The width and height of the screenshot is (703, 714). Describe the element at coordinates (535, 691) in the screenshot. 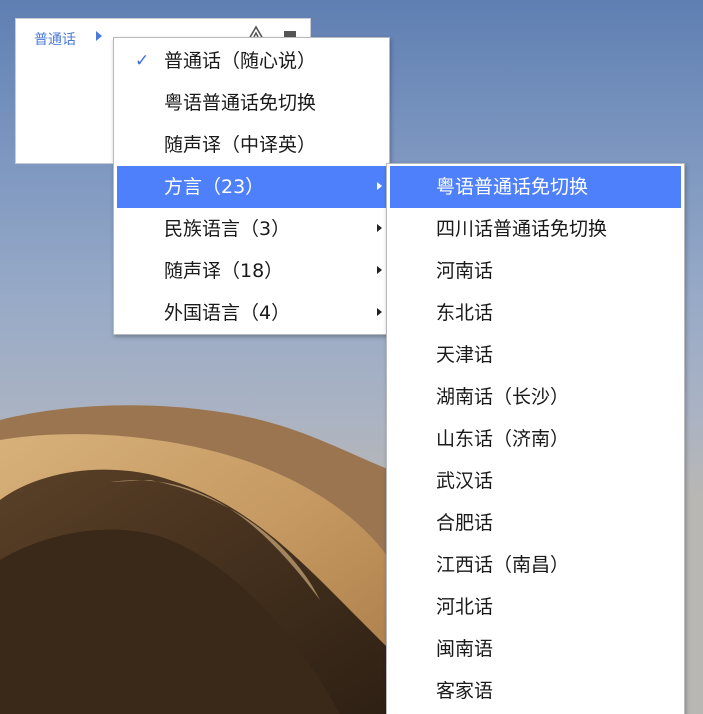

I see `submenu-item-hakka: 客家语` at that location.